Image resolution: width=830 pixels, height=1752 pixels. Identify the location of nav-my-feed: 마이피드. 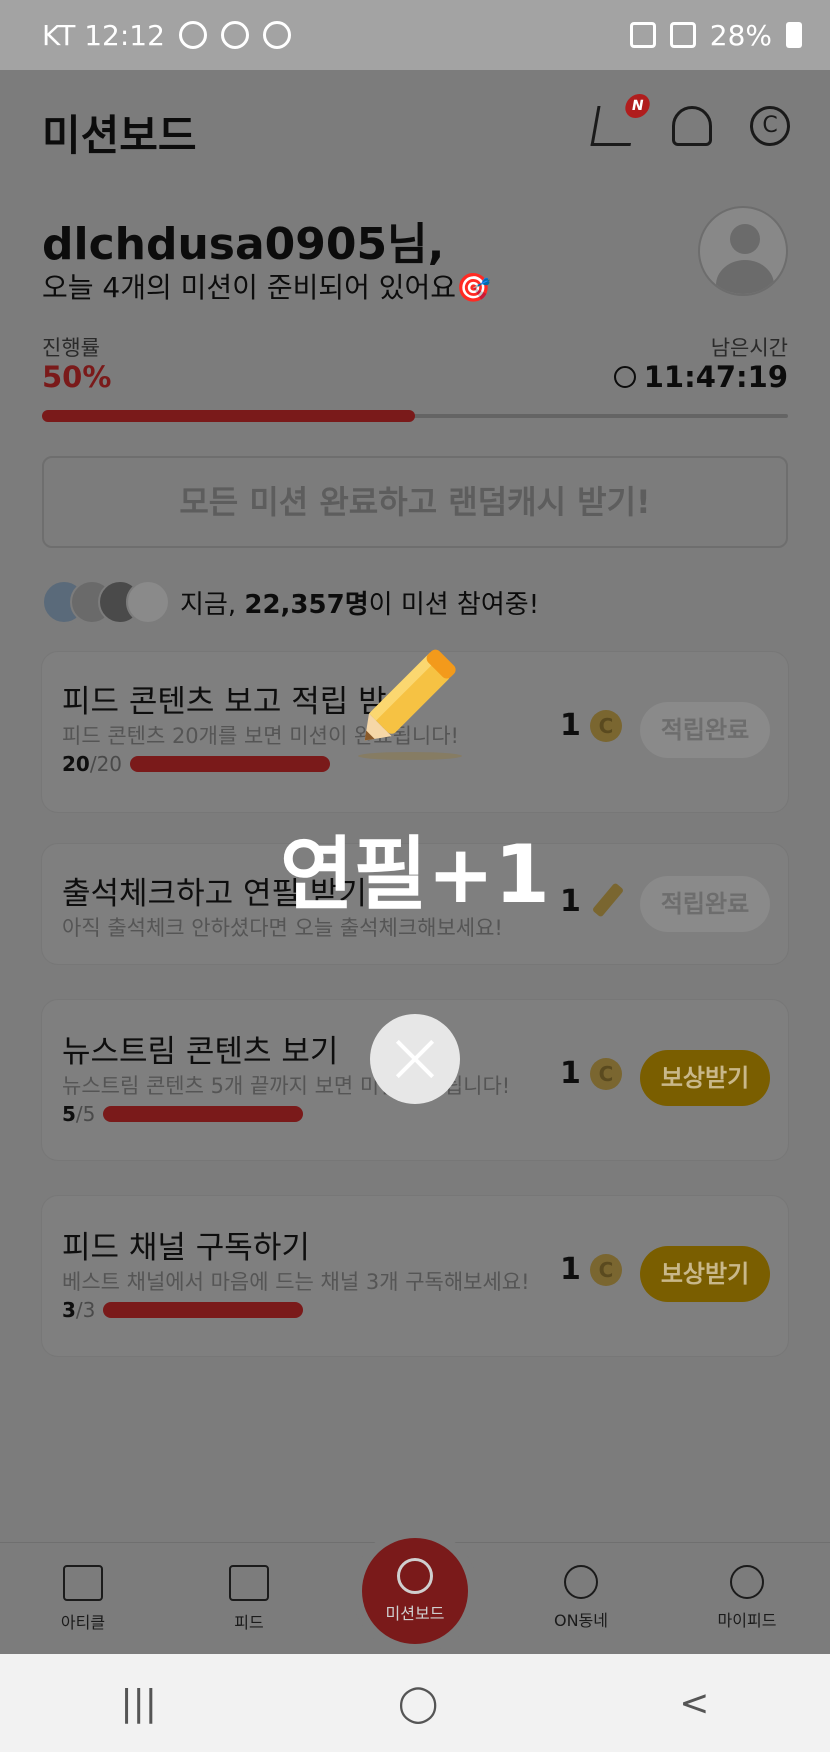
(747, 1598).